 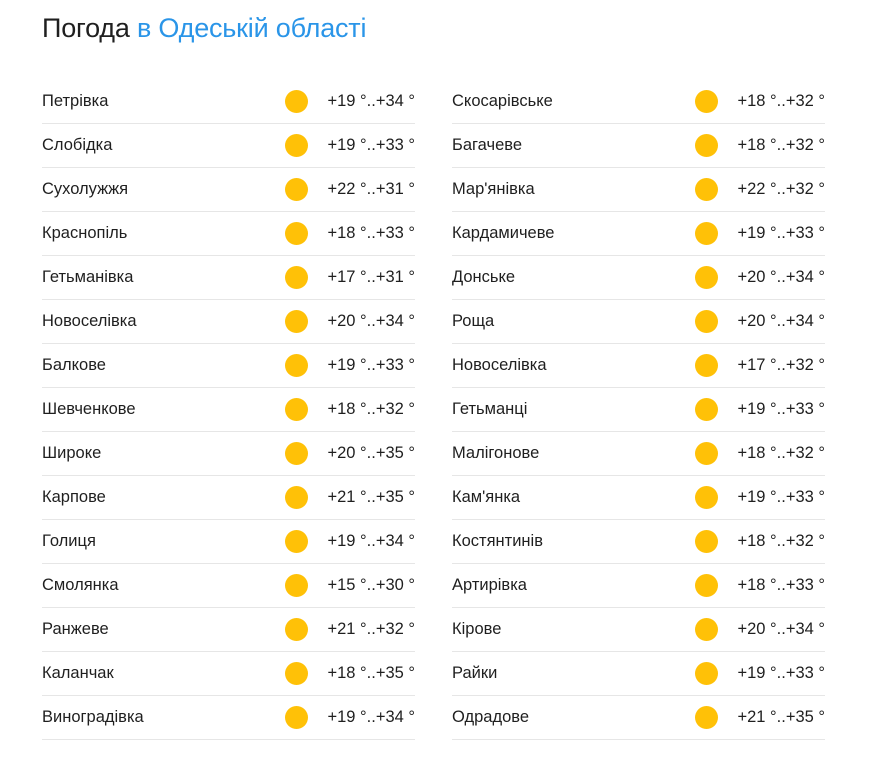 What do you see at coordinates (89, 409) in the screenshot?
I see `city-name-link: Шевченкове` at bounding box center [89, 409].